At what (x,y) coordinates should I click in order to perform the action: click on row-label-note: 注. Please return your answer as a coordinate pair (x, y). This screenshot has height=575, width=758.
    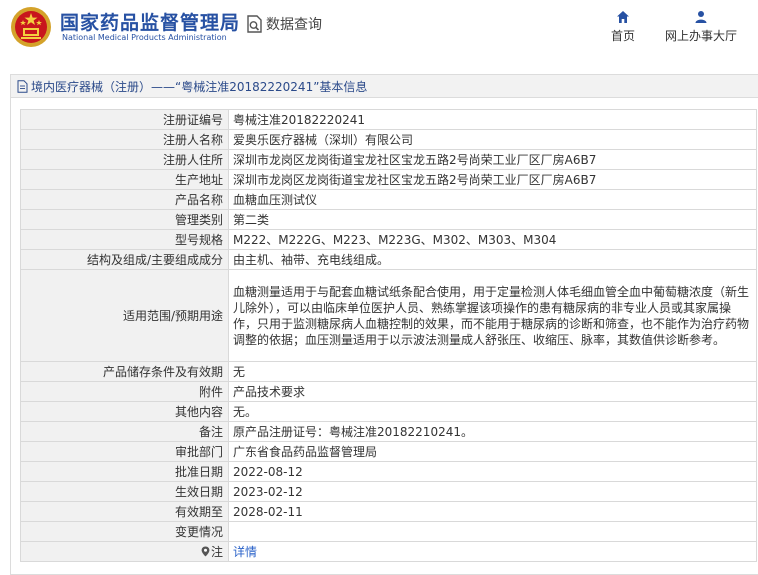
    Looking at the image, I should click on (124, 551).